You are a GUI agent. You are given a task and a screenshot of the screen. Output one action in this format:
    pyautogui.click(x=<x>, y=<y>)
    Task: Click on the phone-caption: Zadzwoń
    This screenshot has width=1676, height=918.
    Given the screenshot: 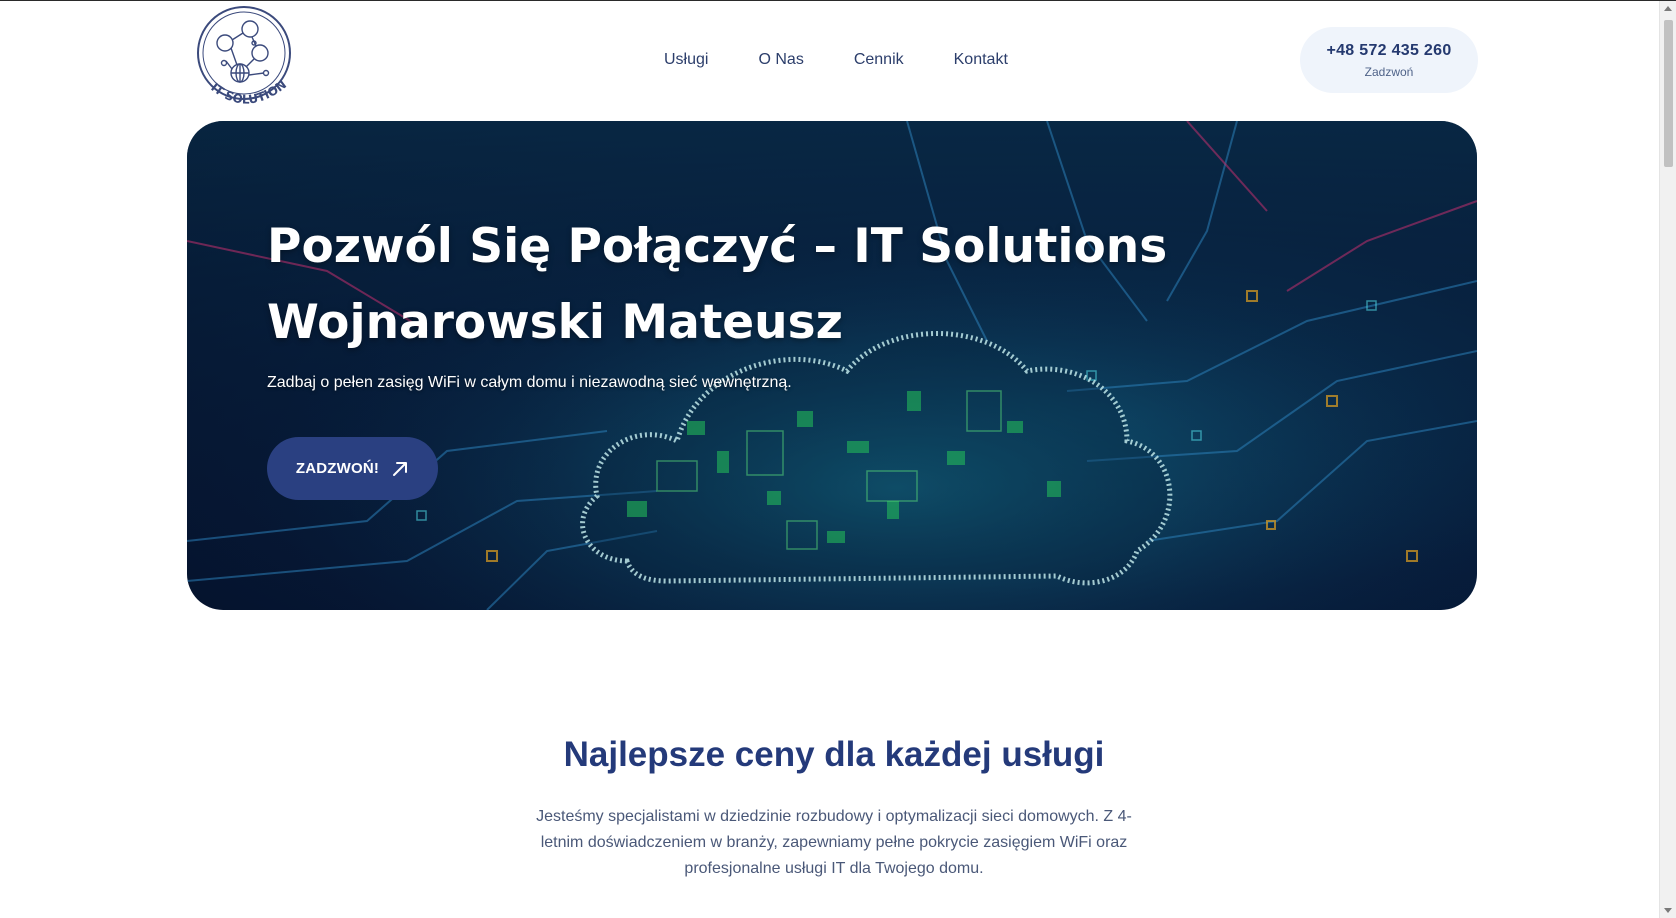 What is the action you would take?
    pyautogui.click(x=1389, y=72)
    